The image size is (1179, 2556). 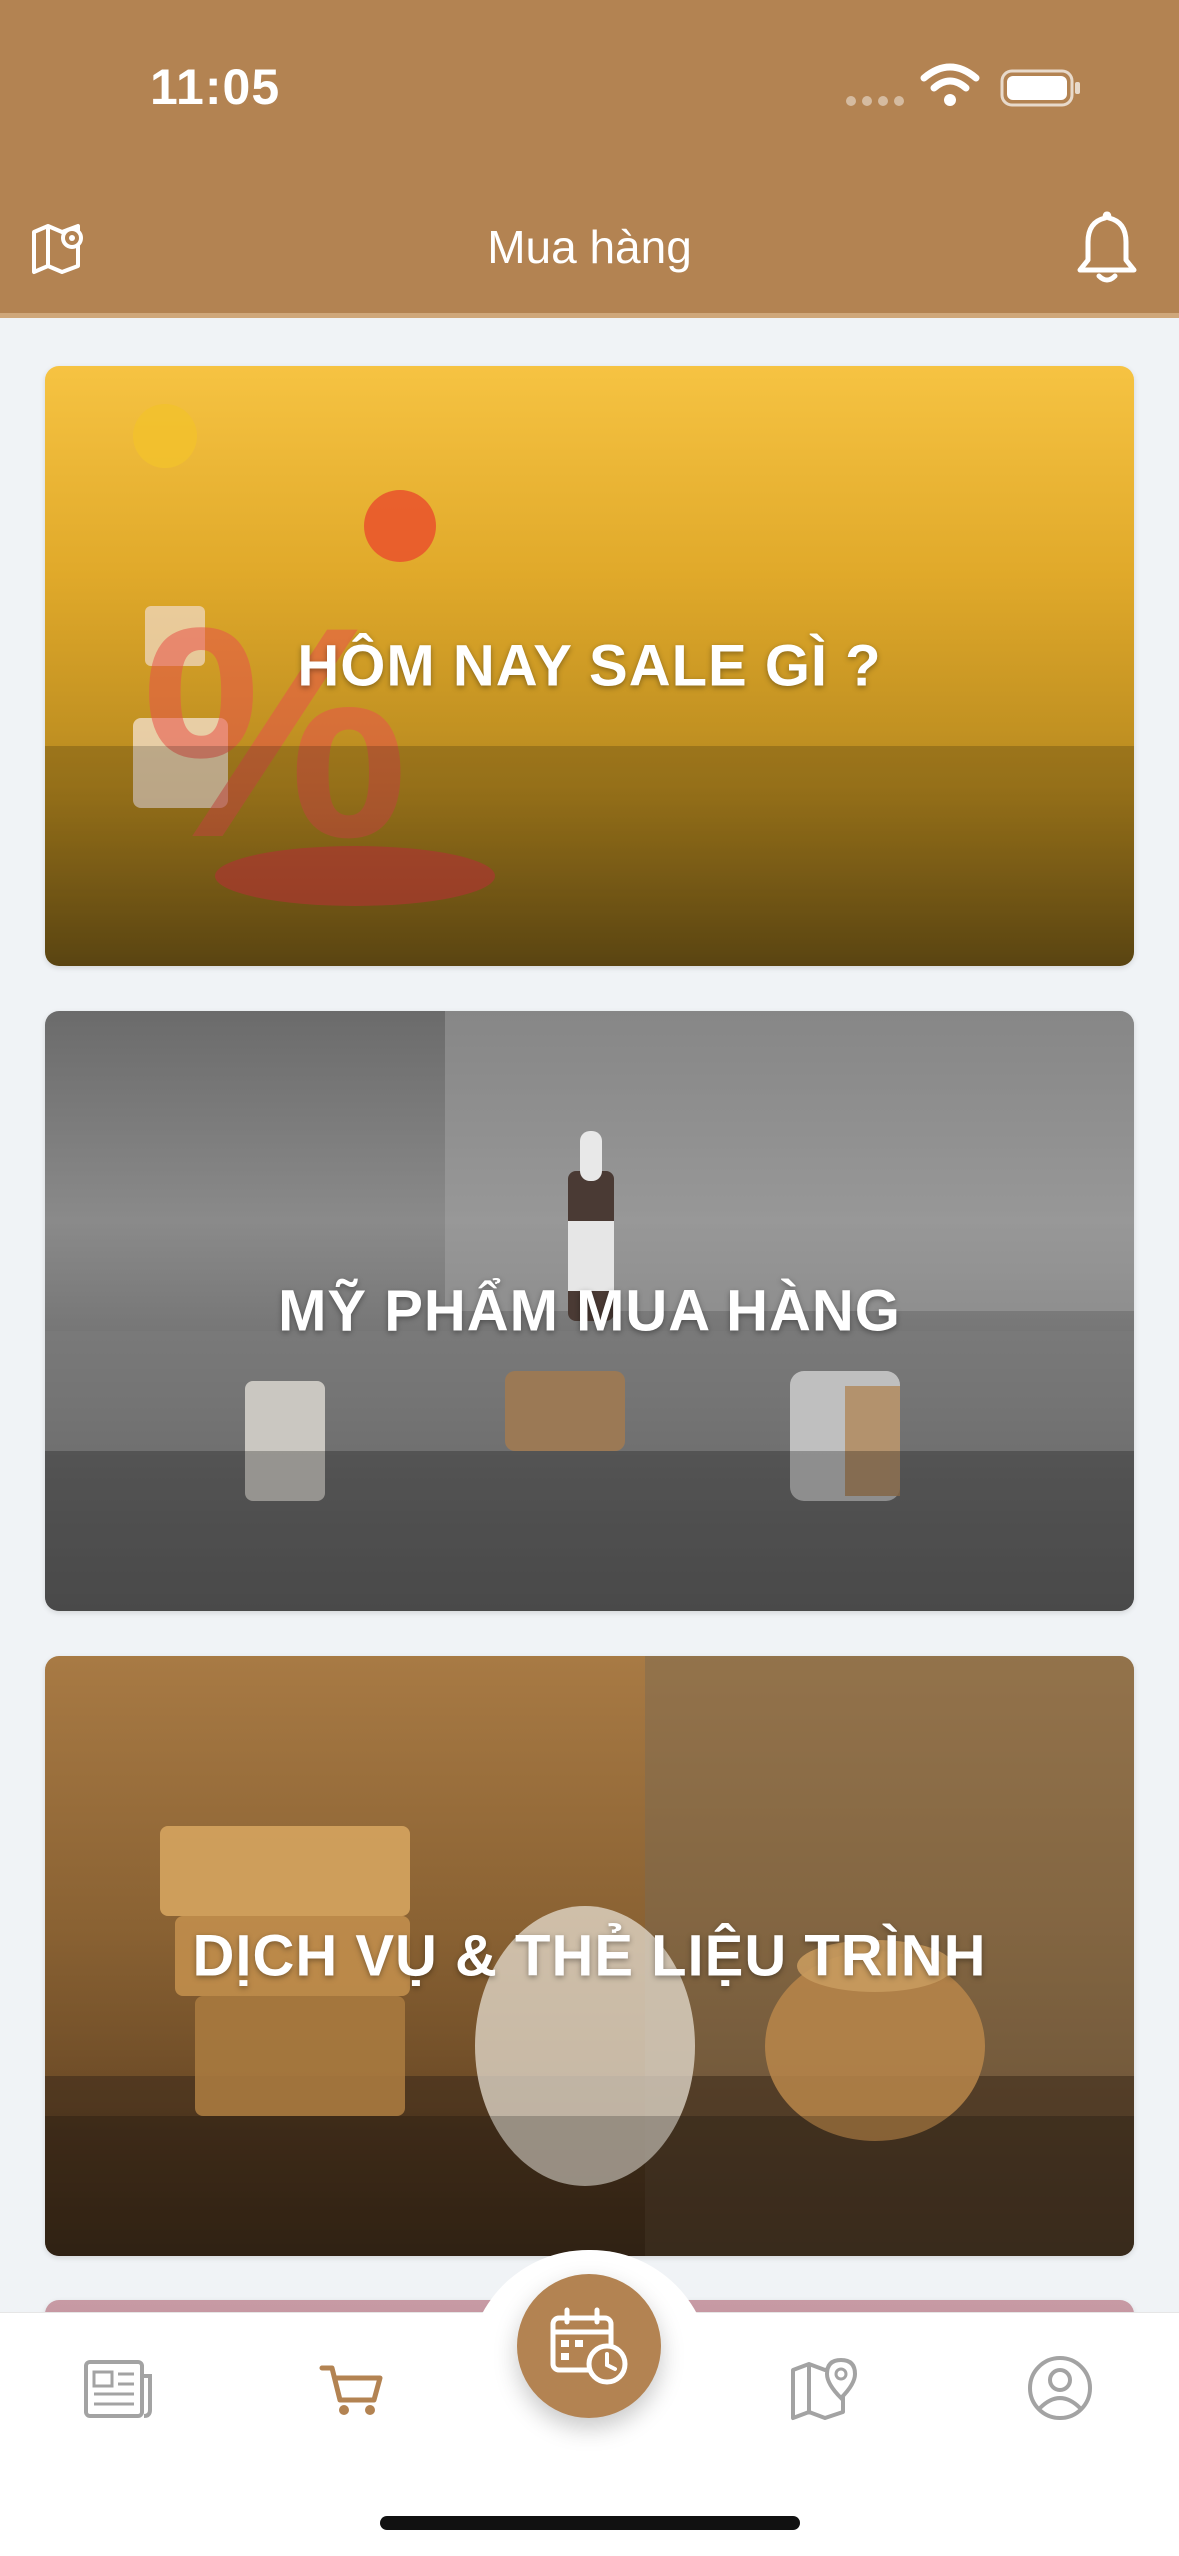 What do you see at coordinates (825, 2388) in the screenshot?
I see `map-icon` at bounding box center [825, 2388].